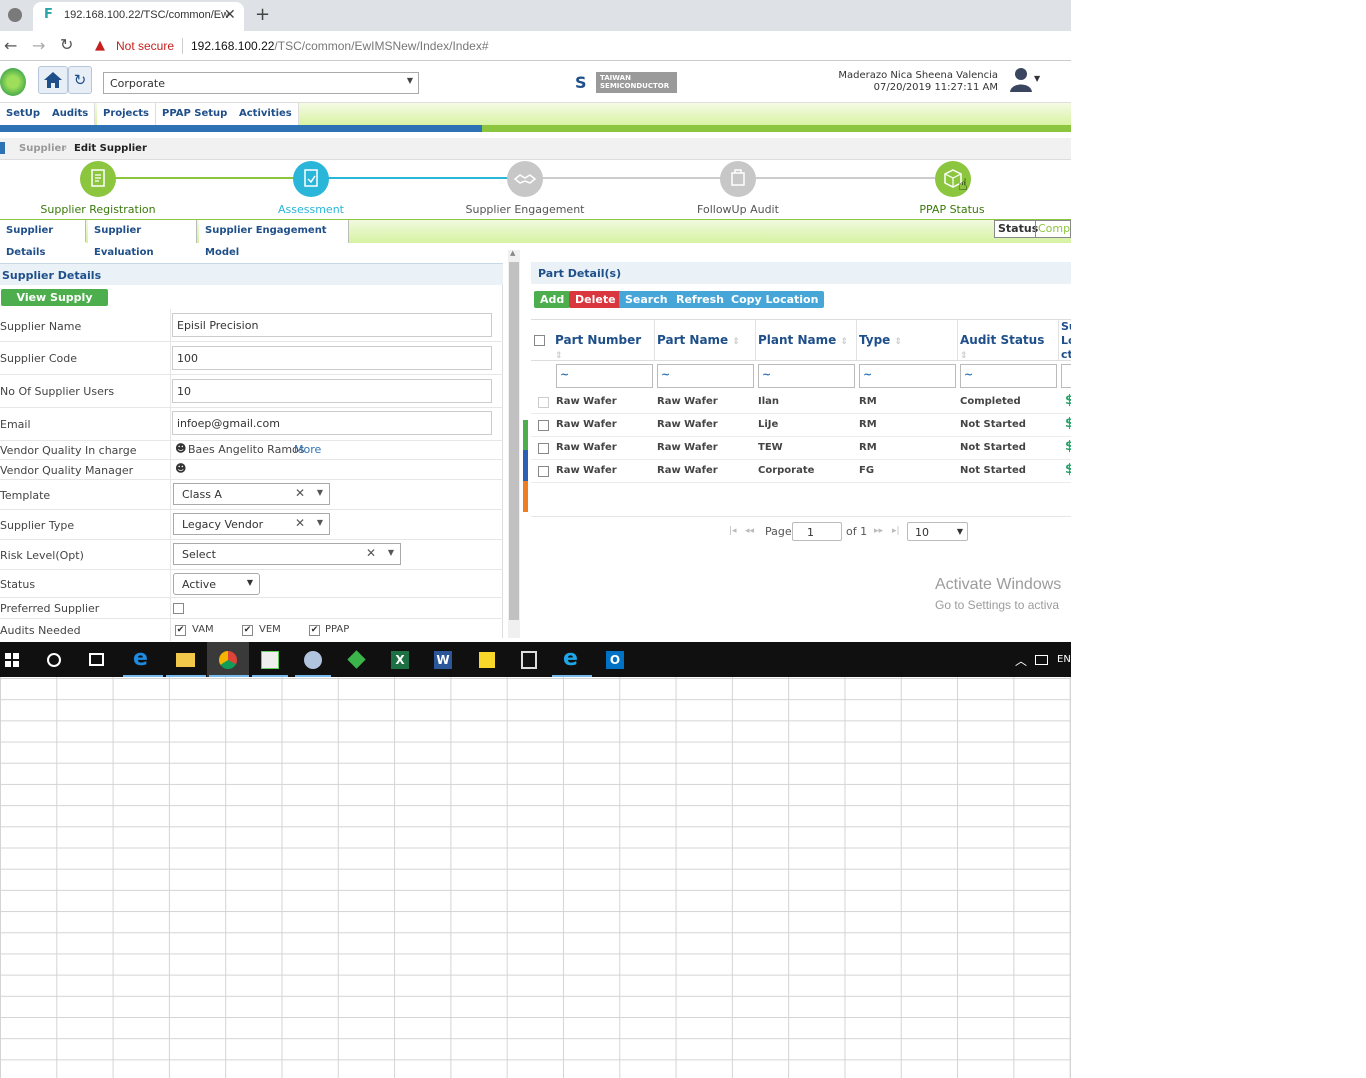  Describe the element at coordinates (878, 531) in the screenshot. I see `next-page-icon: ▸▸` at that location.